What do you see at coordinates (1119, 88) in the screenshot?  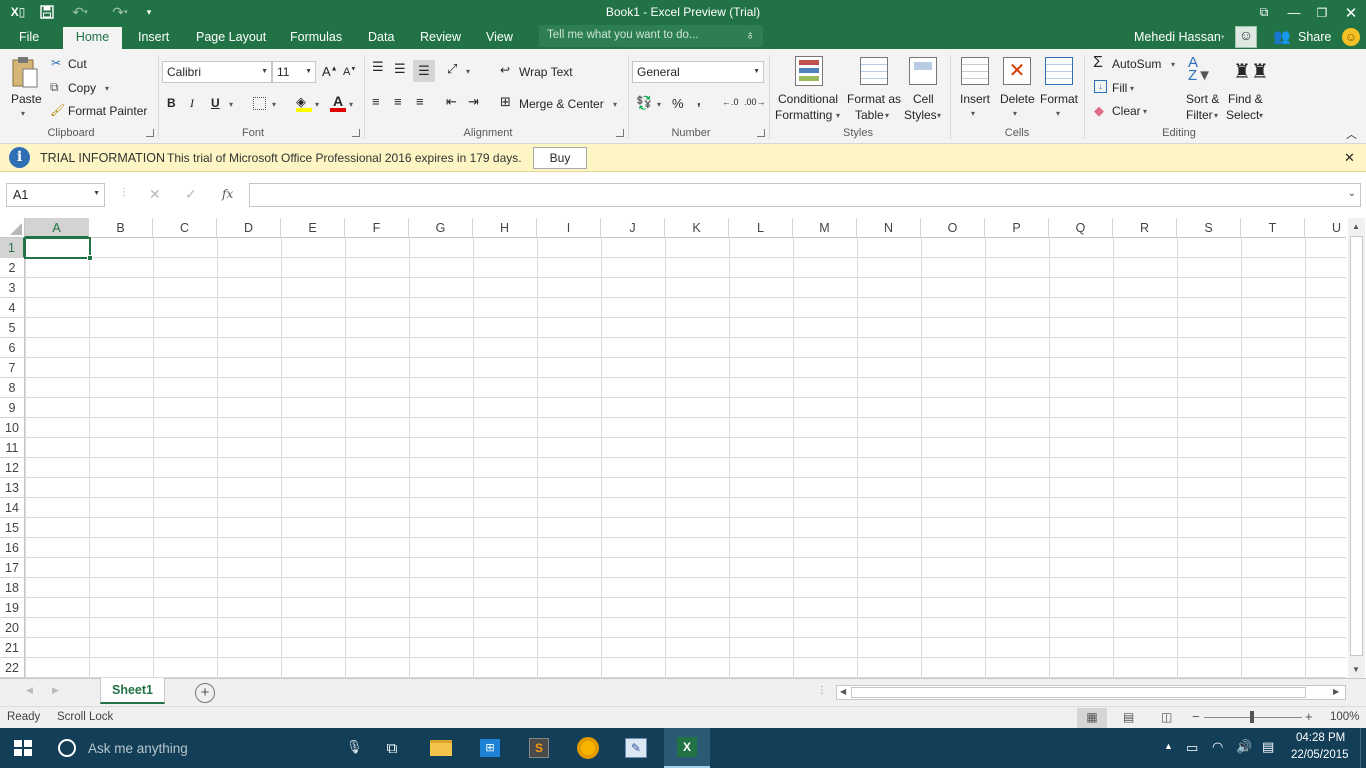 I see `fill-button: Fill` at bounding box center [1119, 88].